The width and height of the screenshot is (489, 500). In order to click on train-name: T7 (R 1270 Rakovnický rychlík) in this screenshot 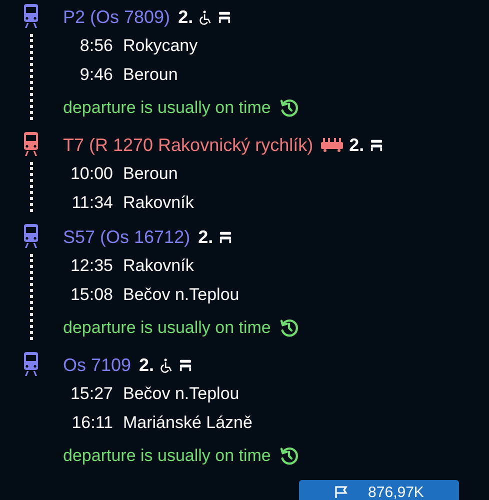, I will do `click(188, 145)`.